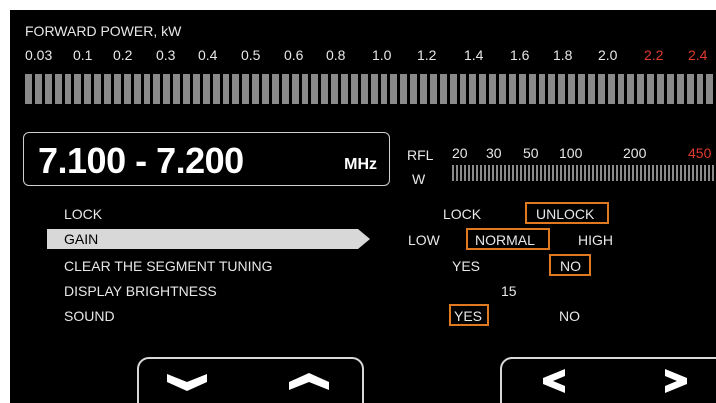 Image resolution: width=716 pixels, height=403 pixels. Describe the element at coordinates (424, 240) in the screenshot. I see `option-gain-low: LOW` at that location.